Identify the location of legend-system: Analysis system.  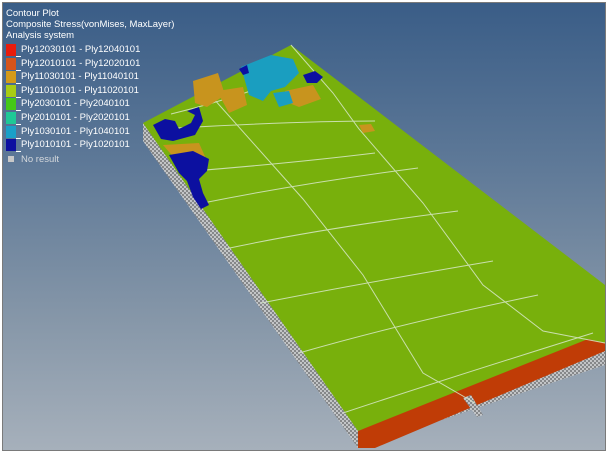
(40, 35).